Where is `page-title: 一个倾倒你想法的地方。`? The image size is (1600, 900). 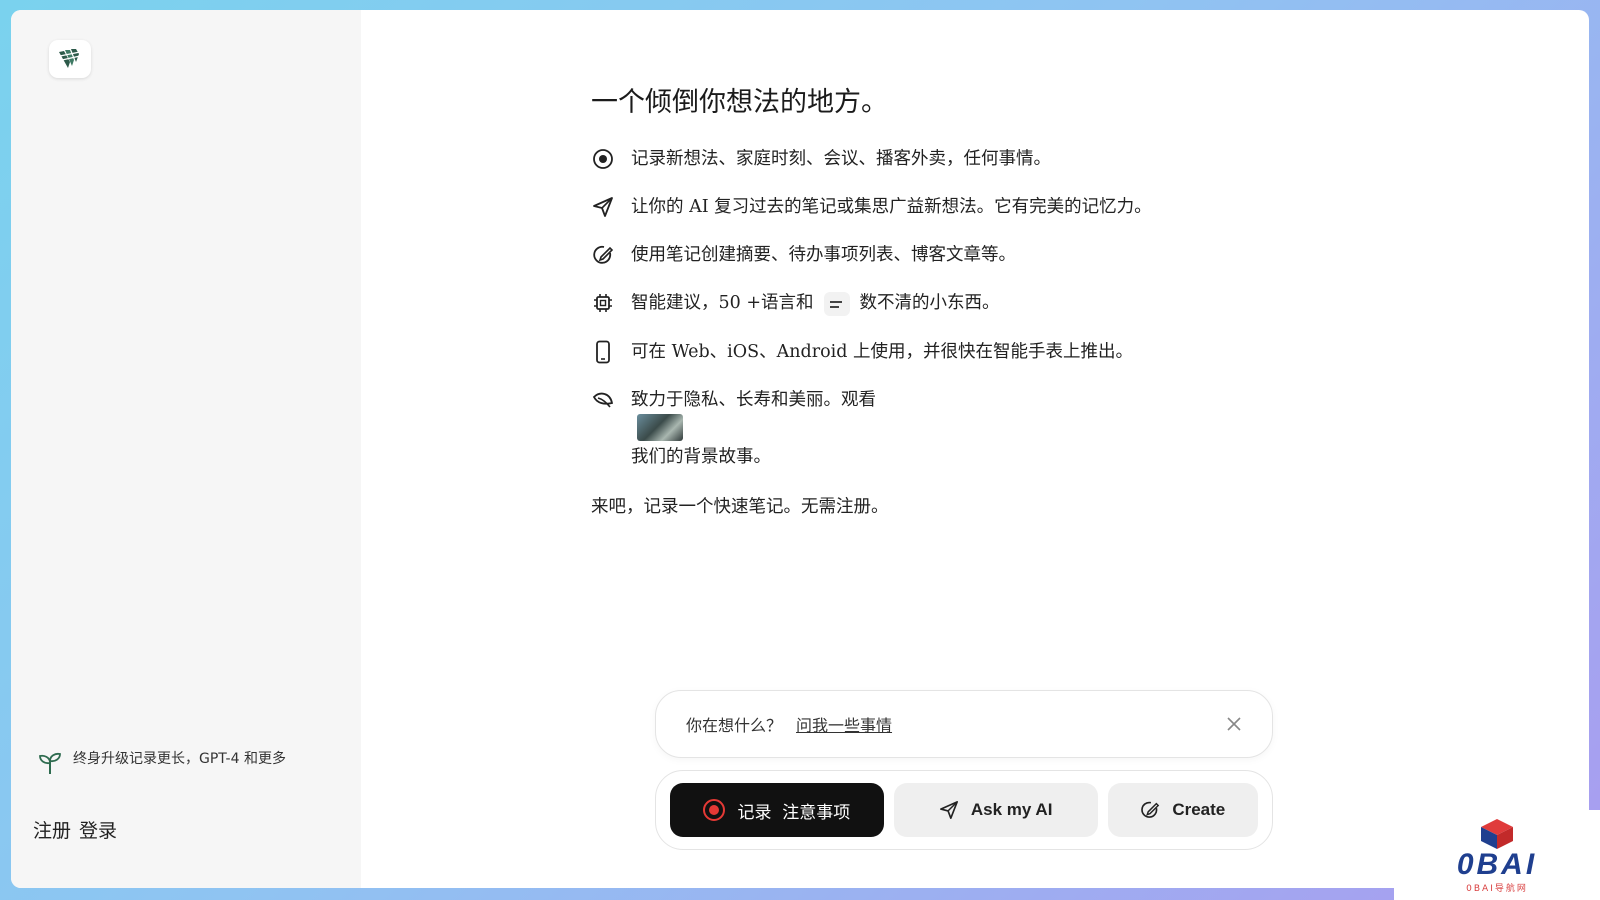
page-title: 一个倾倒你想法的地方。 is located at coordinates (739, 102).